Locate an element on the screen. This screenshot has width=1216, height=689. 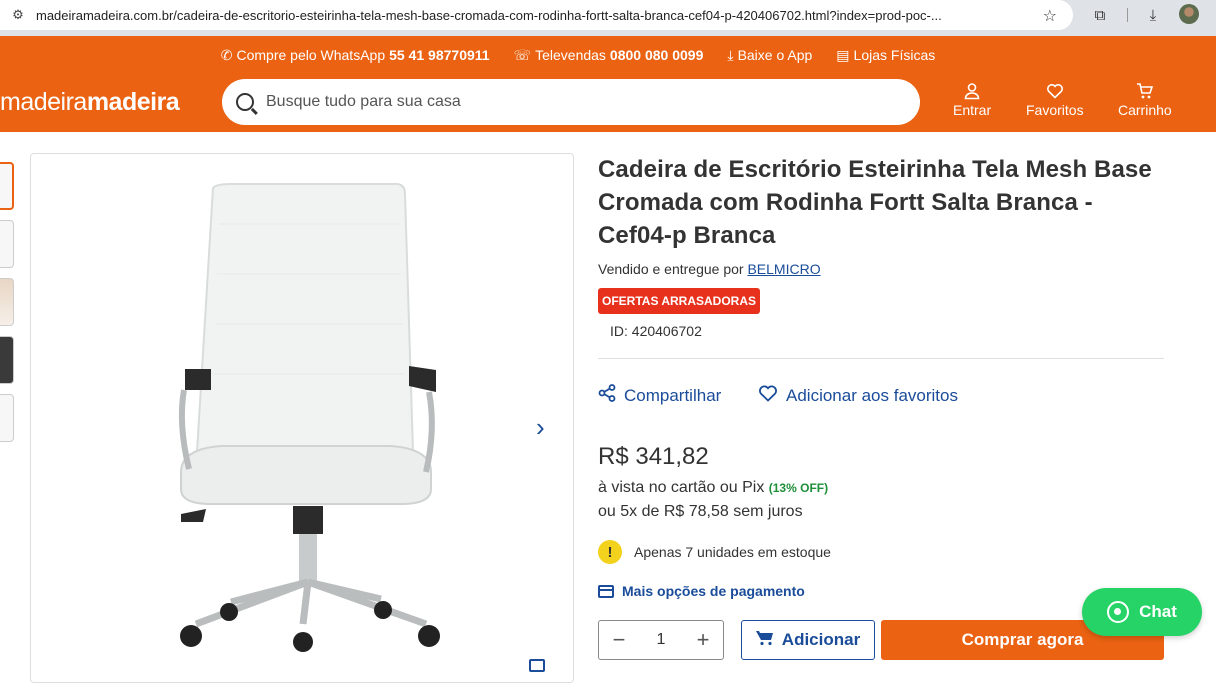
quantity-value: 1 is located at coordinates (661, 640).